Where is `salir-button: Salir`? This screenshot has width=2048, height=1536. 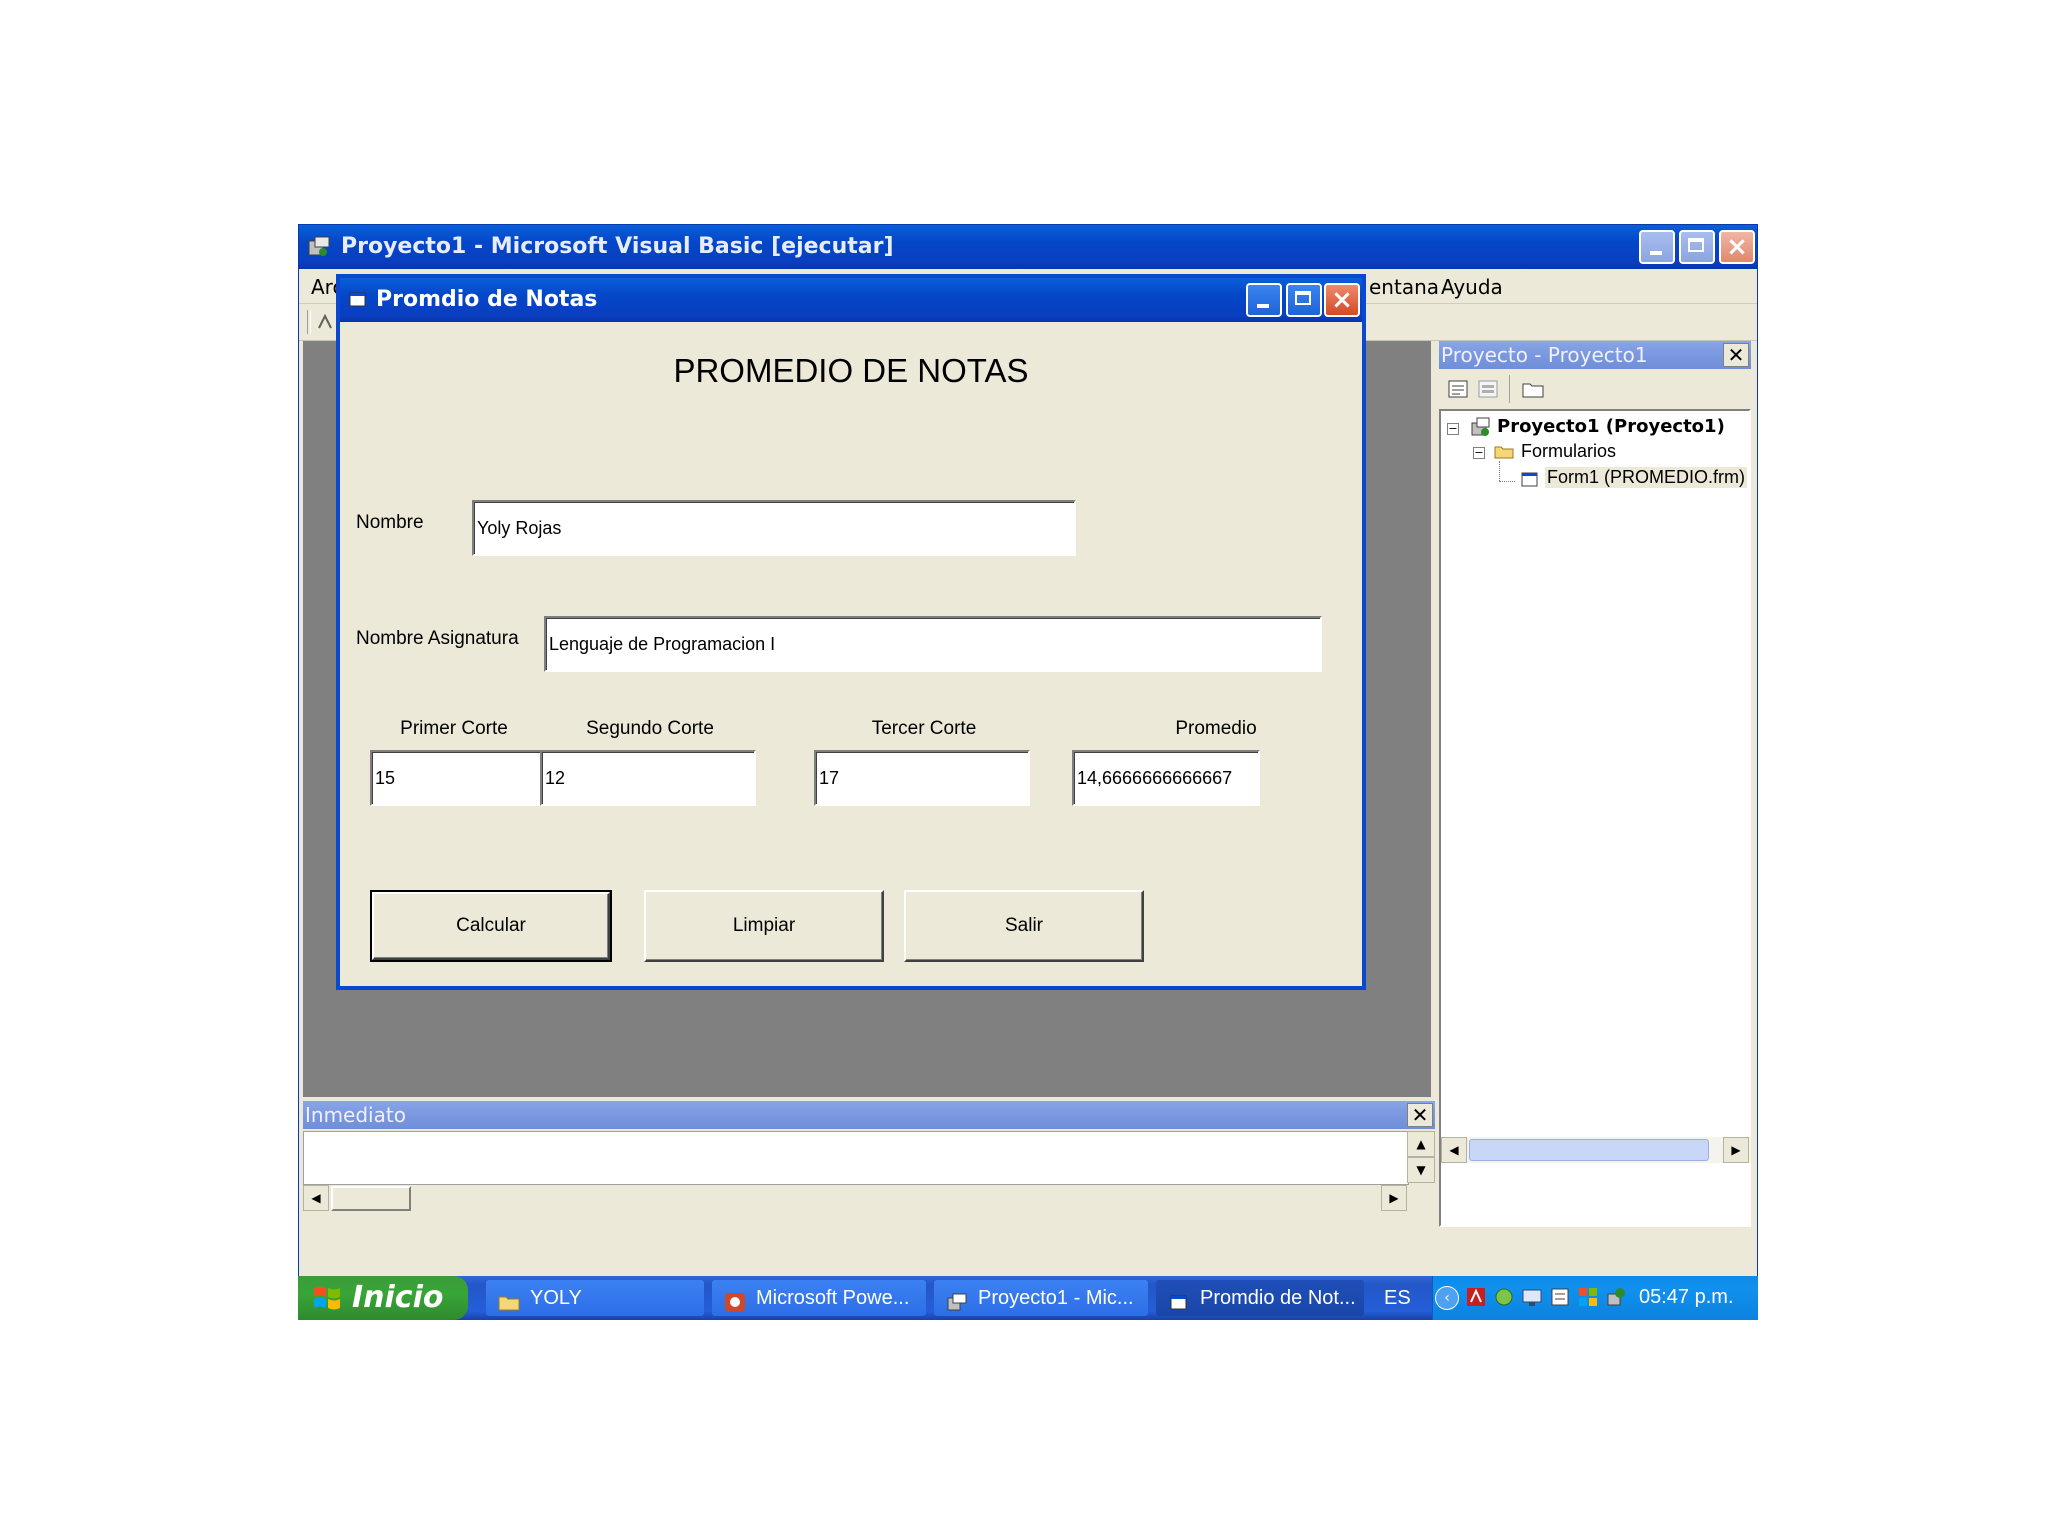
salir-button: Salir is located at coordinates (1024, 926).